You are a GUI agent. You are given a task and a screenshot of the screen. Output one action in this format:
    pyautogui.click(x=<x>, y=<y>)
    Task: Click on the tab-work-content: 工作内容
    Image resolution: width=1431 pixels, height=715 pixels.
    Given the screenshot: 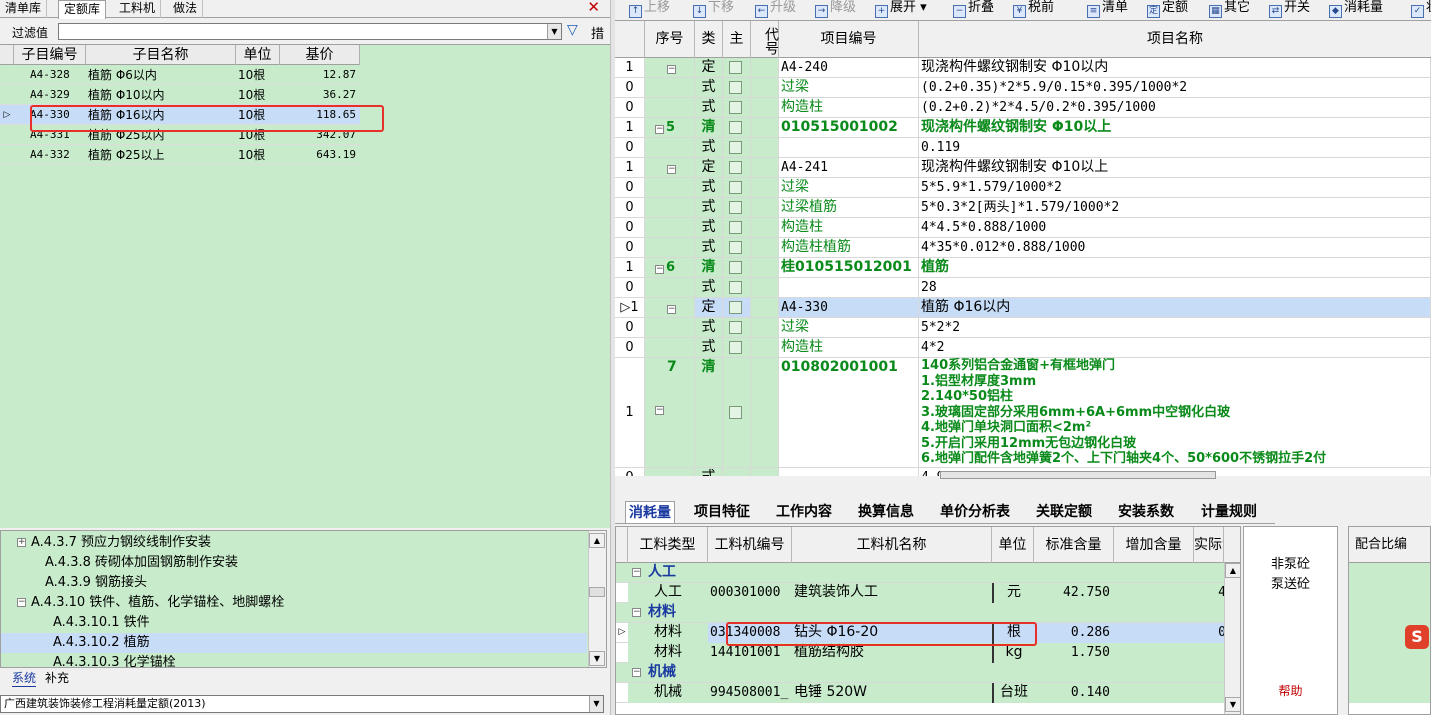 What is the action you would take?
    pyautogui.click(x=804, y=512)
    